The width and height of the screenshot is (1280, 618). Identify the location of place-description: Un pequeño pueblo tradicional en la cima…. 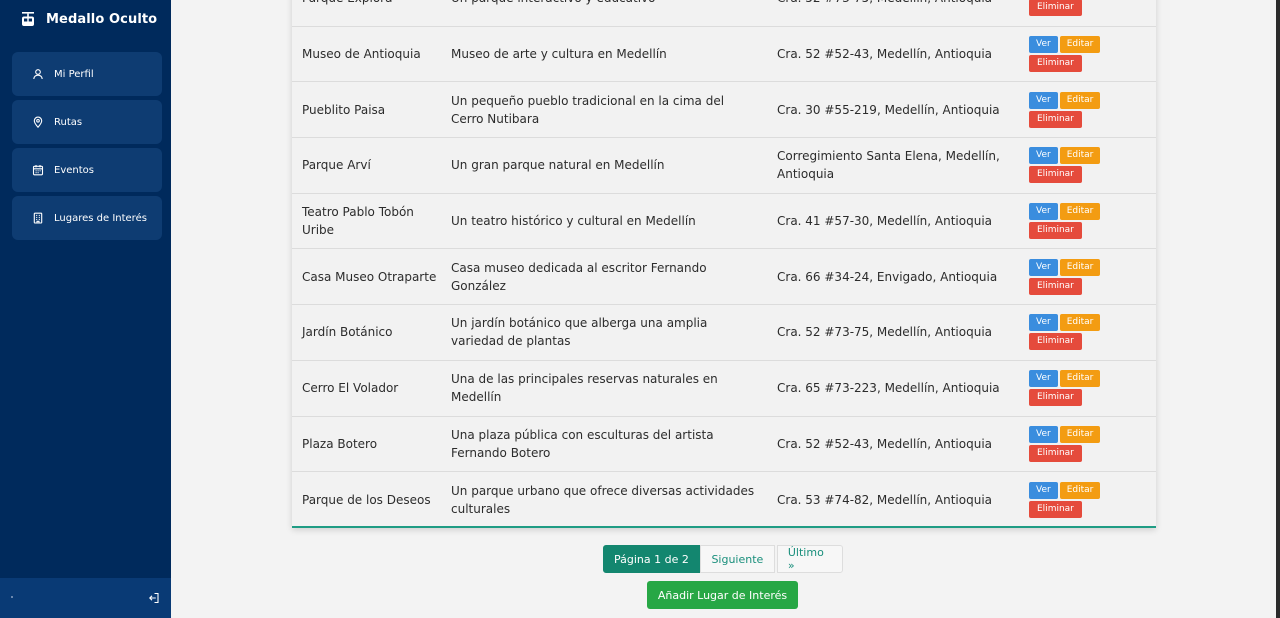
(604, 109).